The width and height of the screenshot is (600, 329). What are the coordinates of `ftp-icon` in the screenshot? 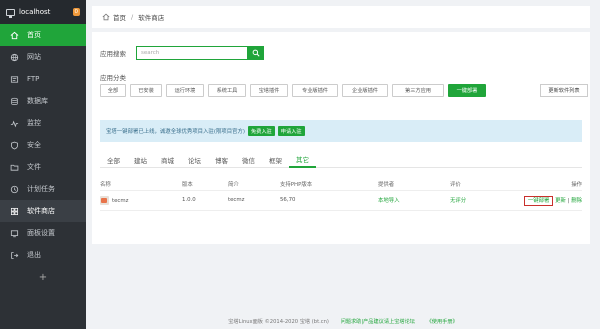 It's located at (14, 79).